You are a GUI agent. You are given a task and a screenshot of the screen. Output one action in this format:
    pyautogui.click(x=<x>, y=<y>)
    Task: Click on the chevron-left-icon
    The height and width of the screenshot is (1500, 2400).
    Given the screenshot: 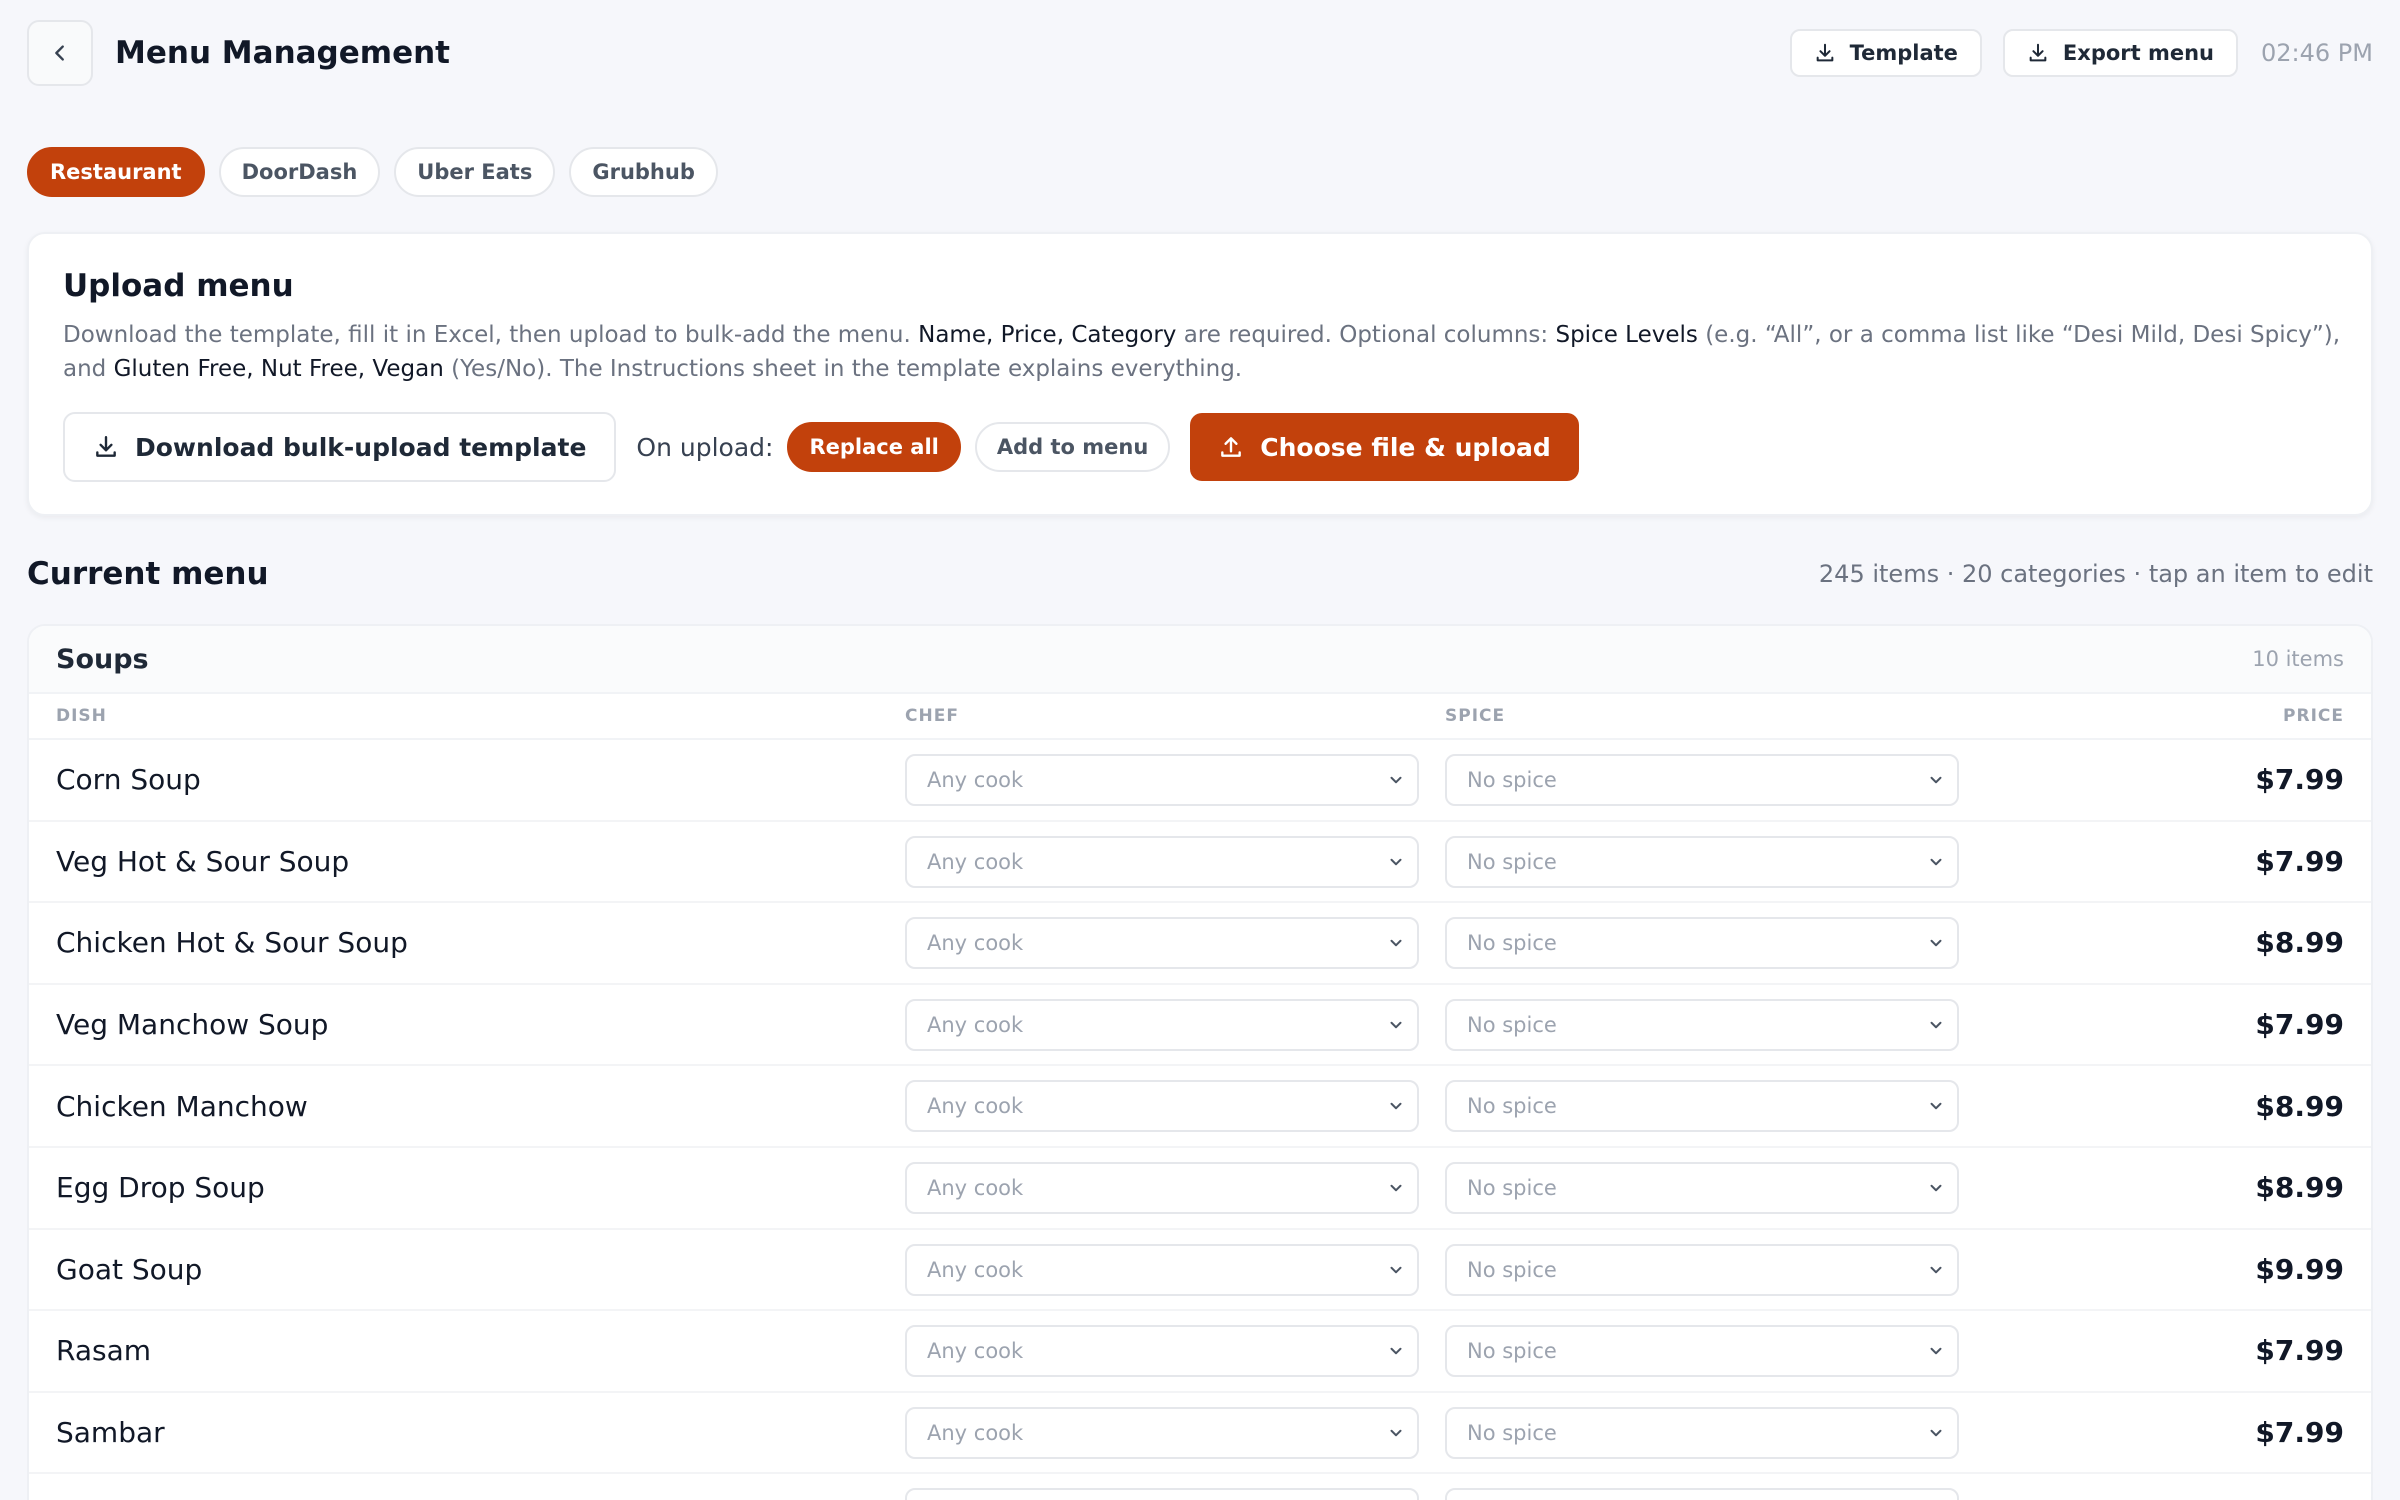 What is the action you would take?
    pyautogui.click(x=59, y=53)
    